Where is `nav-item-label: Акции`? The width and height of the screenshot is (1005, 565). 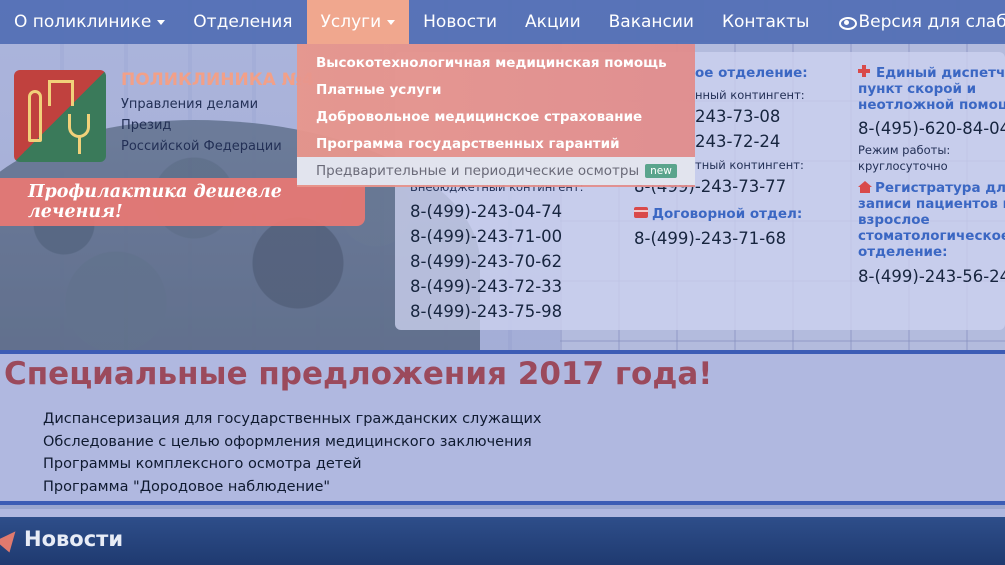 nav-item-label: Акции is located at coordinates (553, 22).